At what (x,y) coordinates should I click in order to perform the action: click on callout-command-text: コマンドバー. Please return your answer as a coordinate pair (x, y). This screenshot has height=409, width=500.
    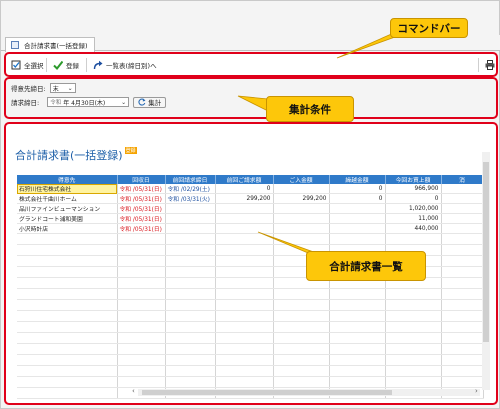
    Looking at the image, I should click on (429, 28).